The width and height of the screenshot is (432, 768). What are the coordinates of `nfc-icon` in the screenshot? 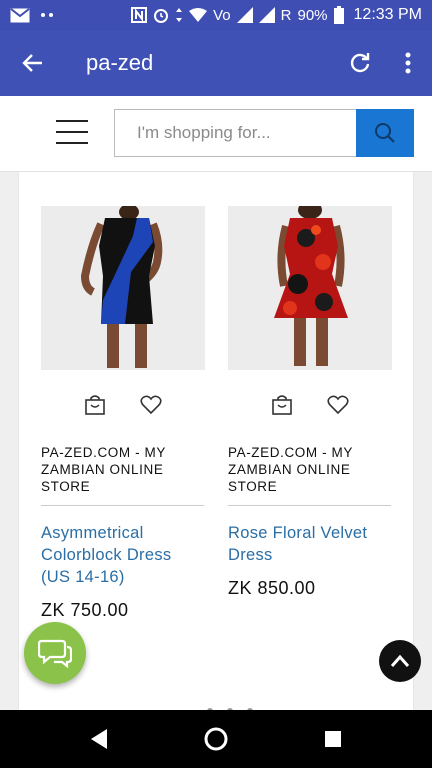 It's located at (139, 15).